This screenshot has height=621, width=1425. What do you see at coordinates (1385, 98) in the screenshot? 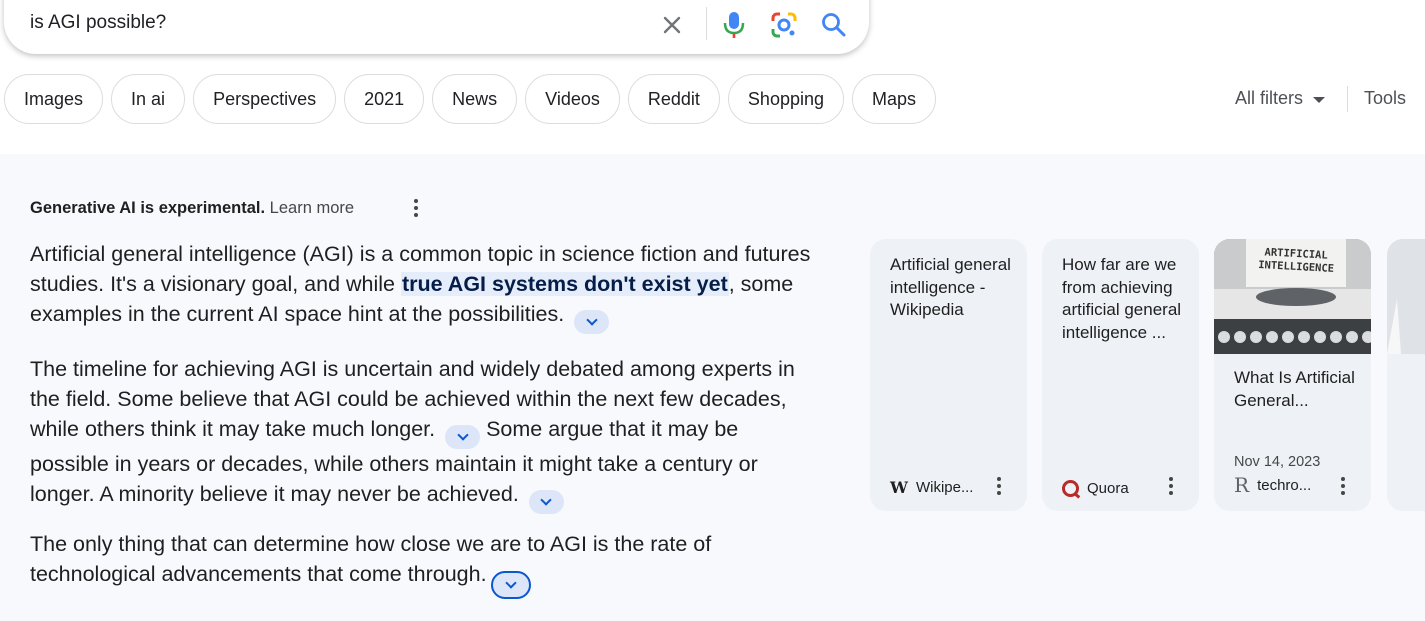
I see `tools-button: Tools` at bounding box center [1385, 98].